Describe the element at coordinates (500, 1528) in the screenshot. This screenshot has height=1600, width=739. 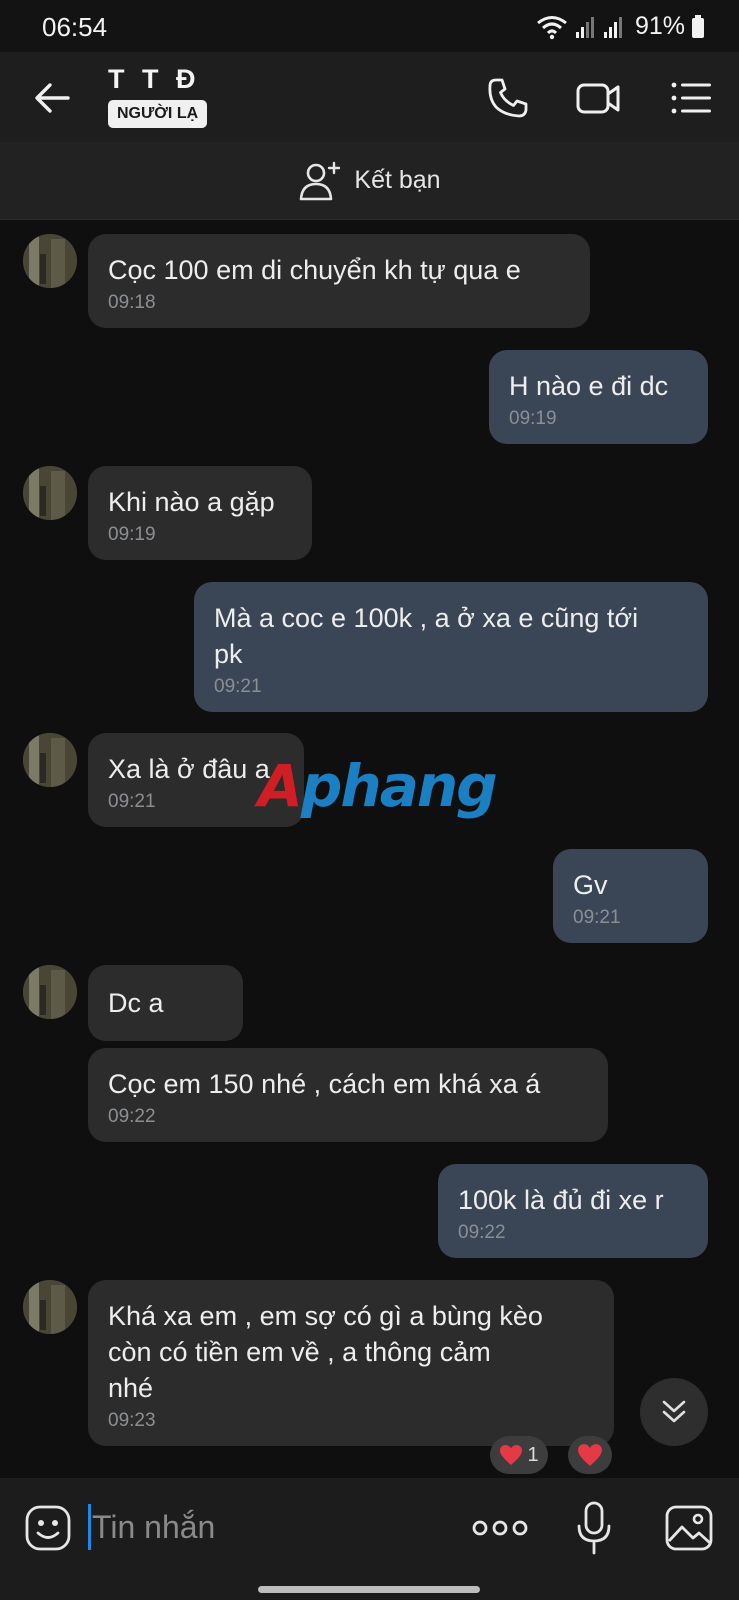
I see `more-dots-icon` at that location.